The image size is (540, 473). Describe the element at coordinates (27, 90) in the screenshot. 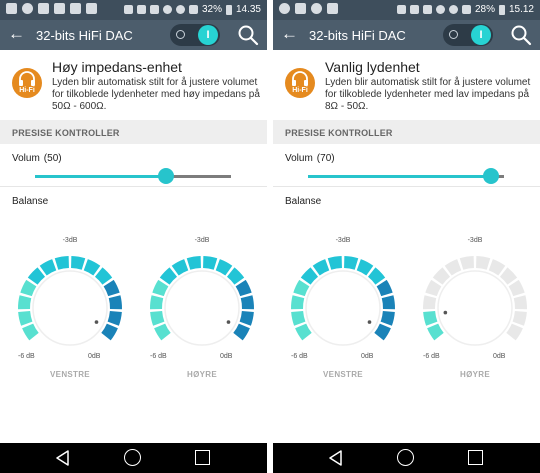

I see `hifi-badge-text: Hi-Fi` at that location.